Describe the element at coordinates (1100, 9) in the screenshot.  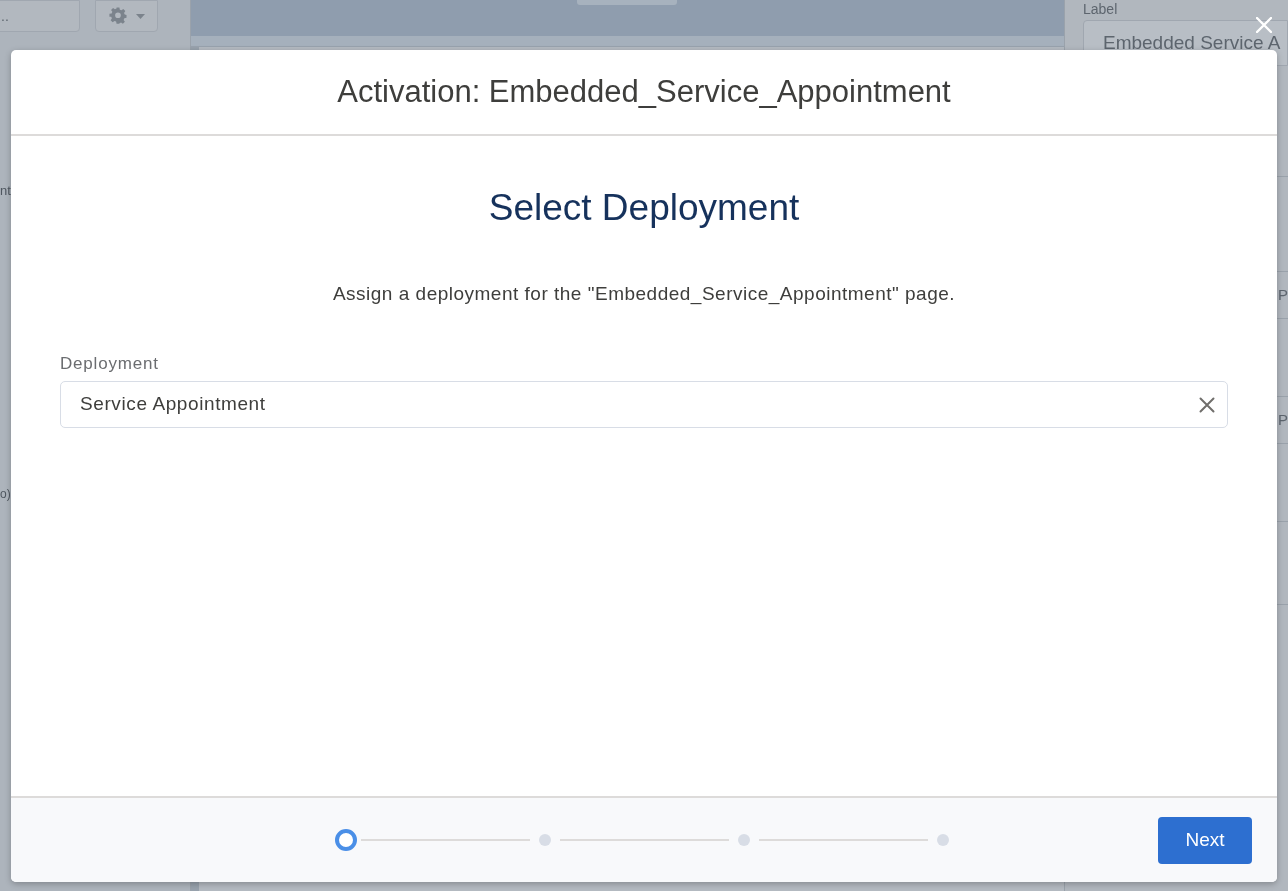
I see `field-label: Label` at that location.